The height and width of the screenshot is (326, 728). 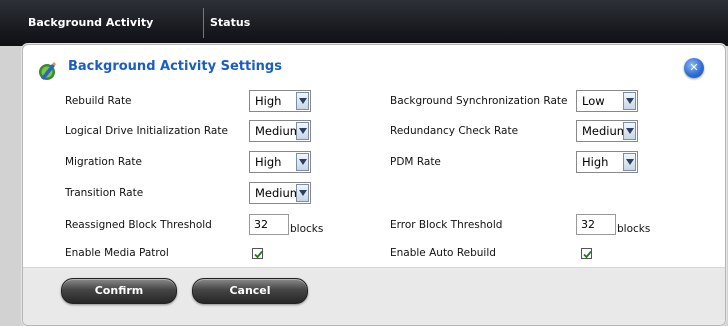 What do you see at coordinates (694, 68) in the screenshot?
I see `close-icon: ✕` at bounding box center [694, 68].